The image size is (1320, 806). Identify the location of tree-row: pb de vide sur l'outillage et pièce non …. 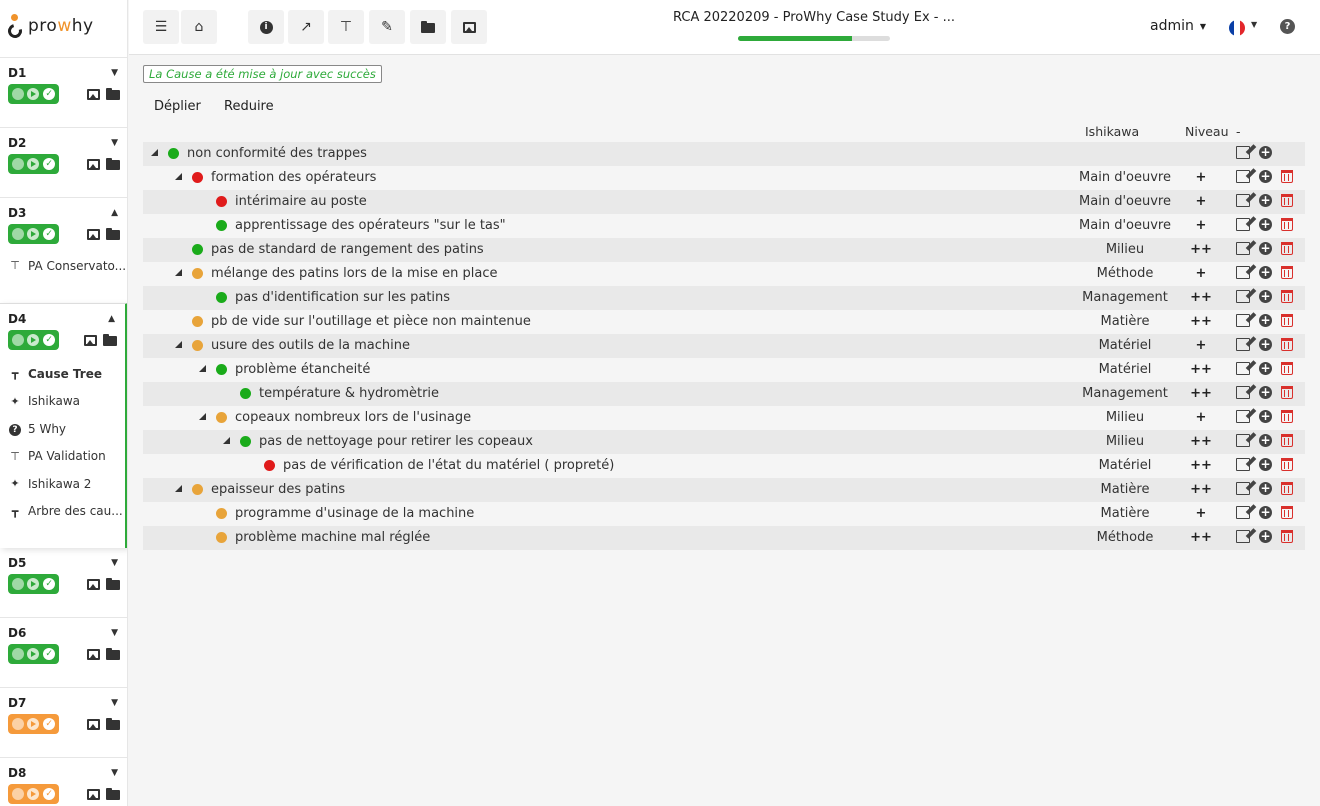
(724, 322).